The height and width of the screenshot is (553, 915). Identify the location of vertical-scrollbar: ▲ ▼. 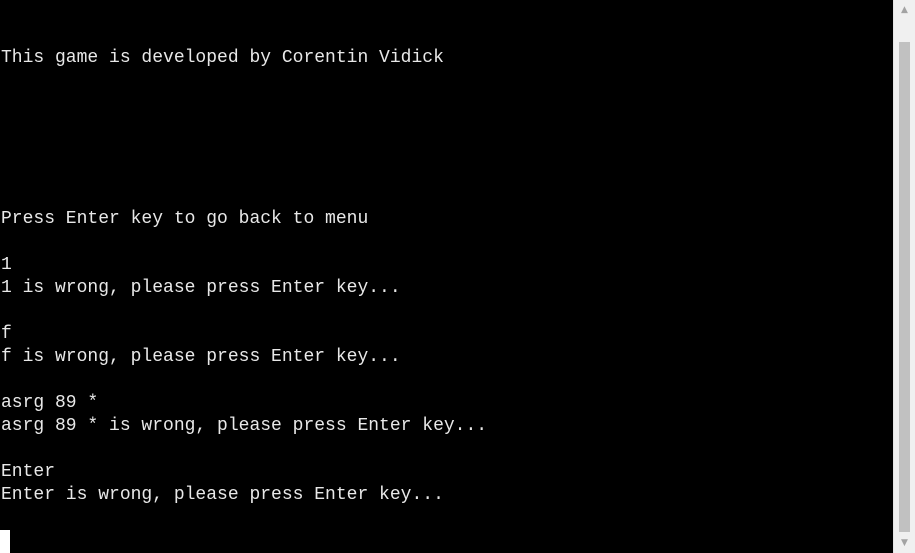
(904, 276).